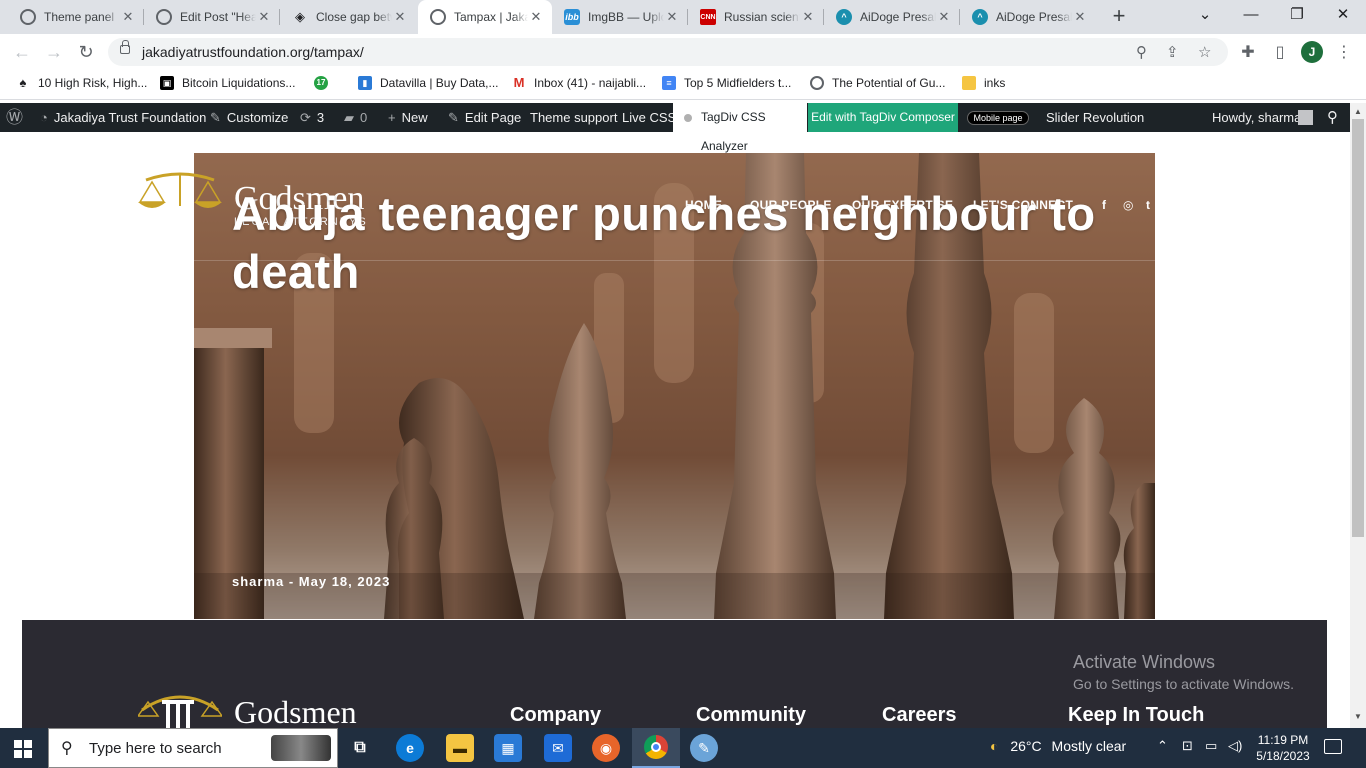 The height and width of the screenshot is (768, 1366). Describe the element at coordinates (355, 117) in the screenshot. I see `admin-comments: ▰ 0` at that location.